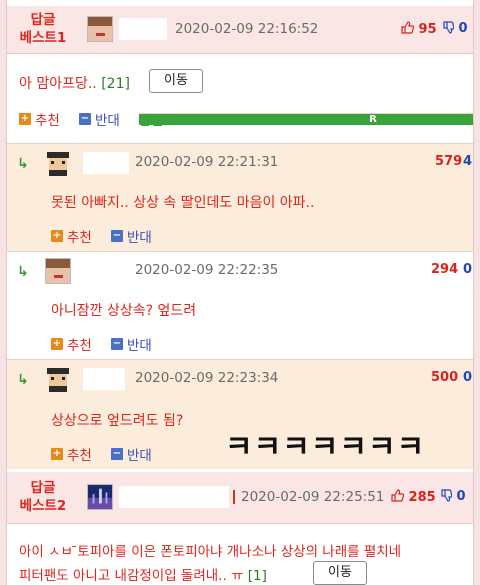 This screenshot has width=480, height=585. I want to click on username-divider, so click(234, 497).